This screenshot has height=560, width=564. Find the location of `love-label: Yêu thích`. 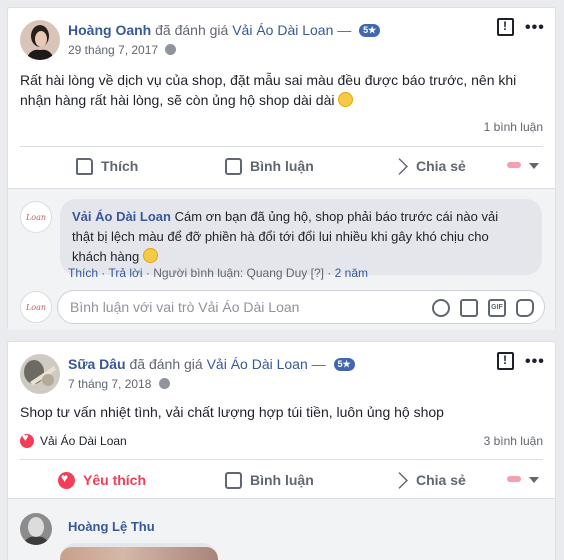

love-label: Yêu thích is located at coordinates (115, 480).